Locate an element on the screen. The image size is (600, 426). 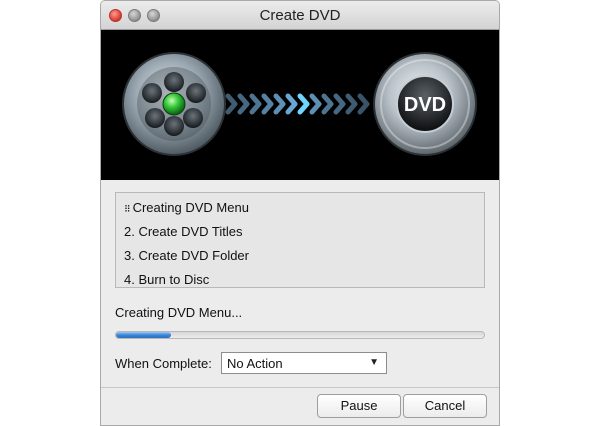
list-item: 4. Burn to Disc is located at coordinates (167, 279).